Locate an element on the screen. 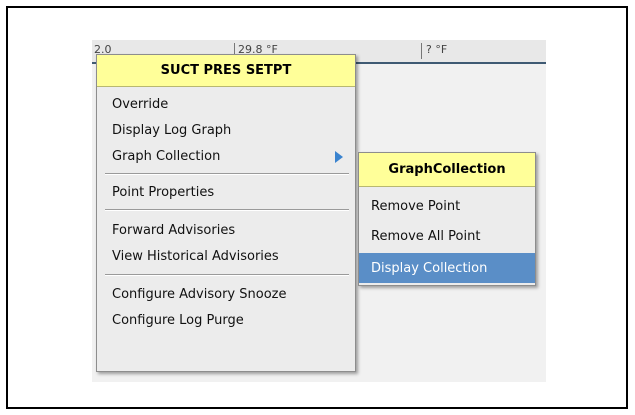 This screenshot has height=415, width=635. chevron-right-icon is located at coordinates (339, 157).